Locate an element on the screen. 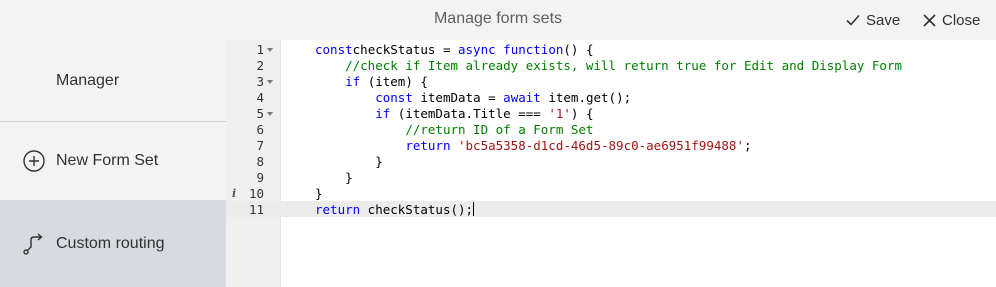 The width and height of the screenshot is (996, 287). line-number: 6 is located at coordinates (260, 129).